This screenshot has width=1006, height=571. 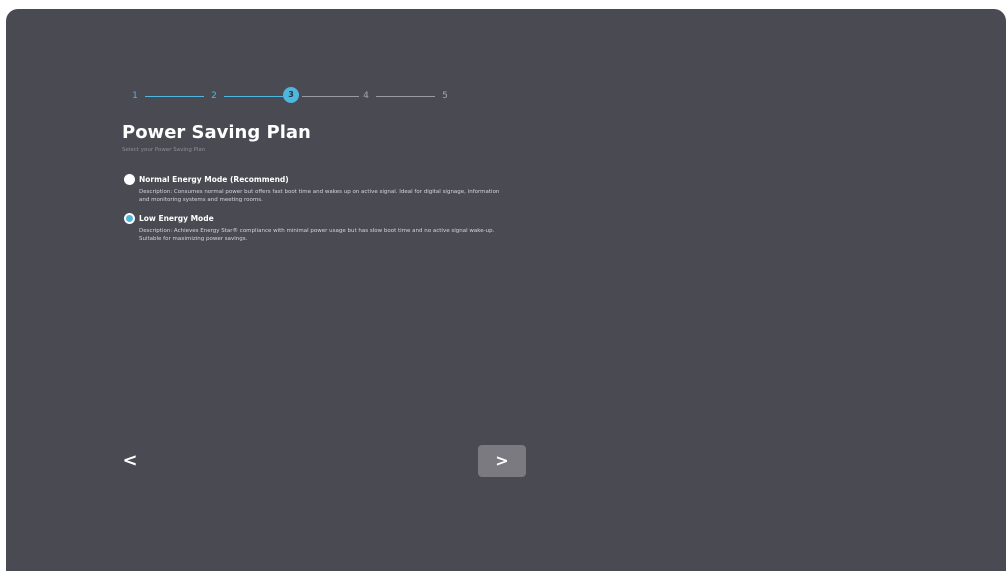 I want to click on step-5: 5, so click(x=445, y=96).